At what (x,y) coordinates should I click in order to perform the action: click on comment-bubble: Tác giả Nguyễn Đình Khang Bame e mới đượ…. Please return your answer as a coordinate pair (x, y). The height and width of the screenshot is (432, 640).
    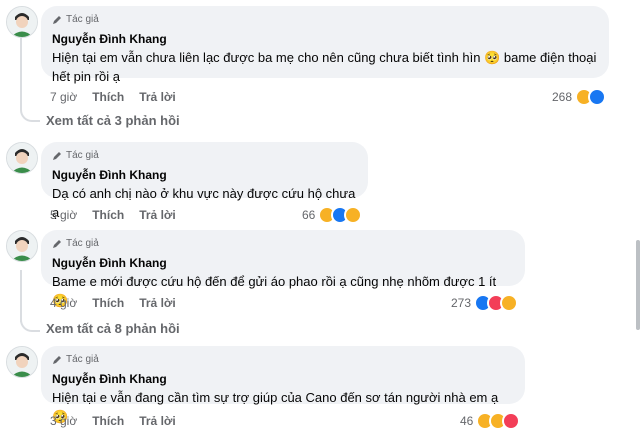
    Looking at the image, I should click on (283, 269).